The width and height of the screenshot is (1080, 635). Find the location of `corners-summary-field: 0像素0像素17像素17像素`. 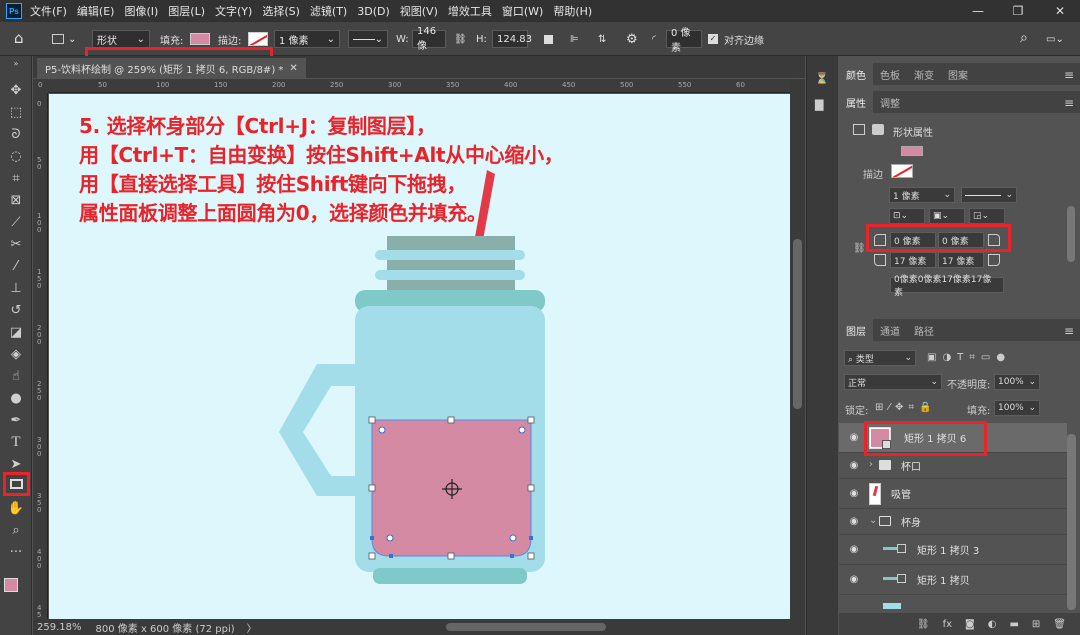

corners-summary-field: 0像素0像素17像素17像素 is located at coordinates (947, 286).